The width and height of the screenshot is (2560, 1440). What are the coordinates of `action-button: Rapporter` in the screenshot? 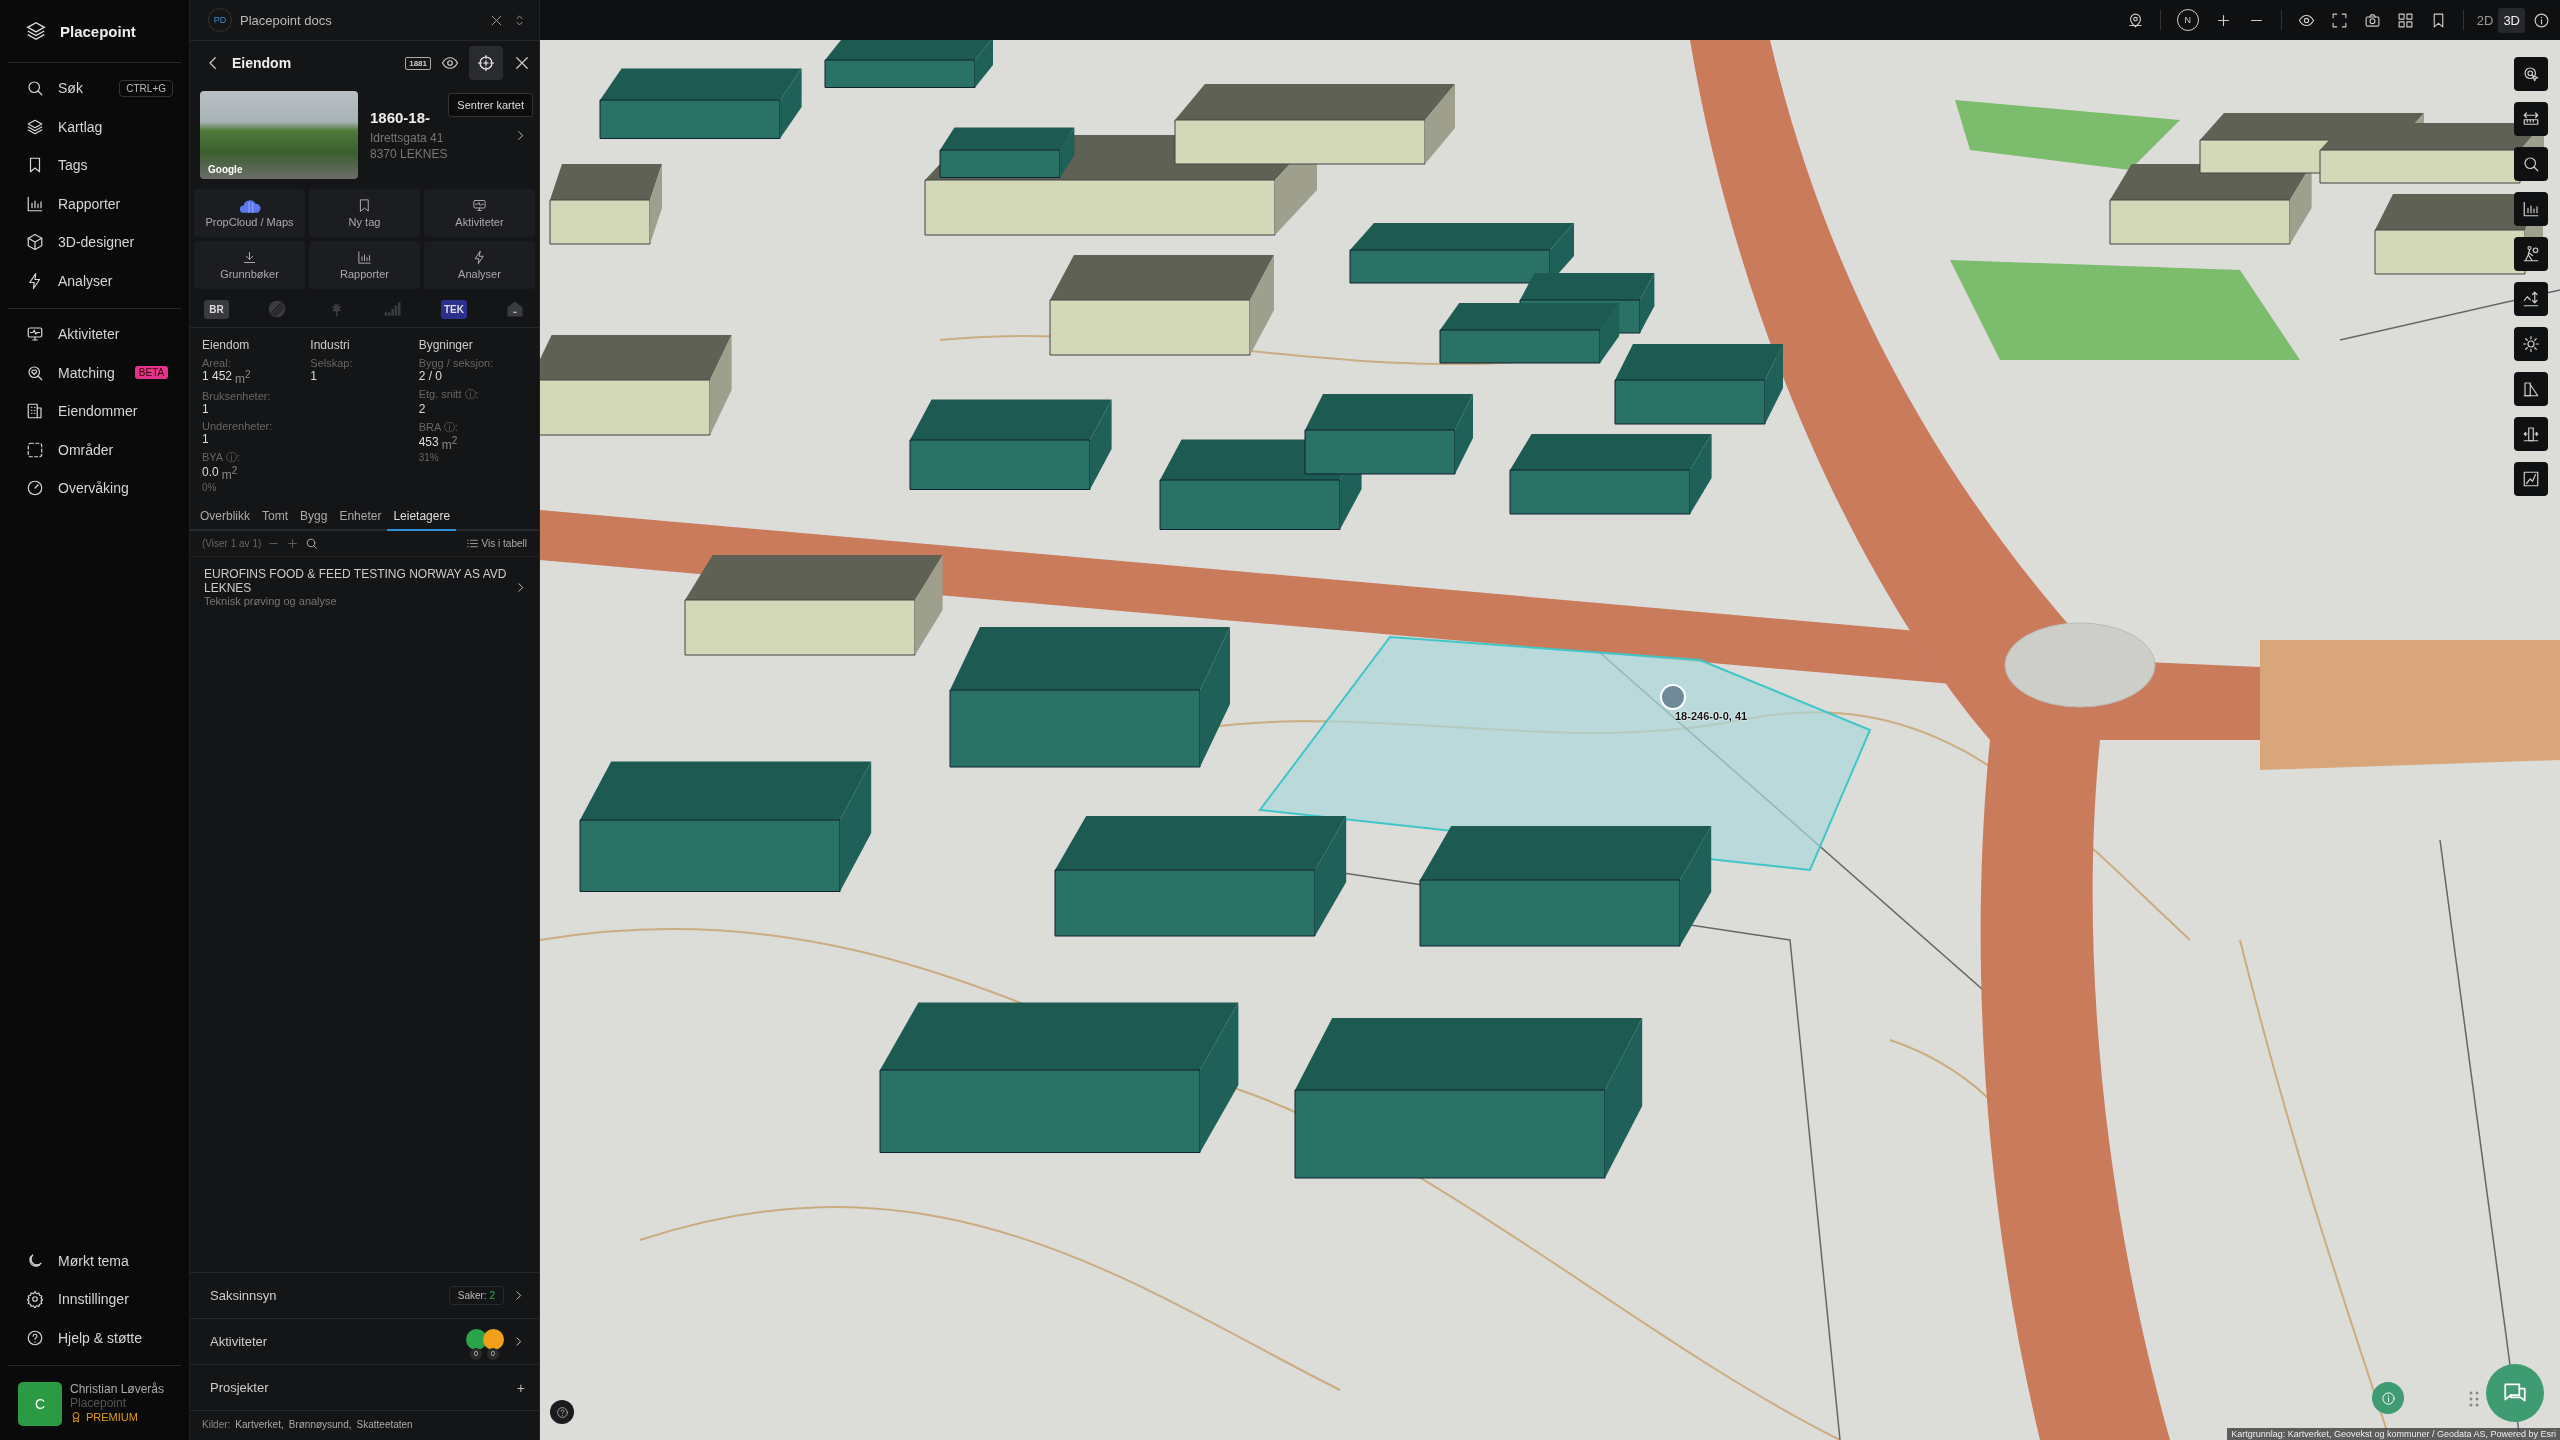 It's located at (364, 265).